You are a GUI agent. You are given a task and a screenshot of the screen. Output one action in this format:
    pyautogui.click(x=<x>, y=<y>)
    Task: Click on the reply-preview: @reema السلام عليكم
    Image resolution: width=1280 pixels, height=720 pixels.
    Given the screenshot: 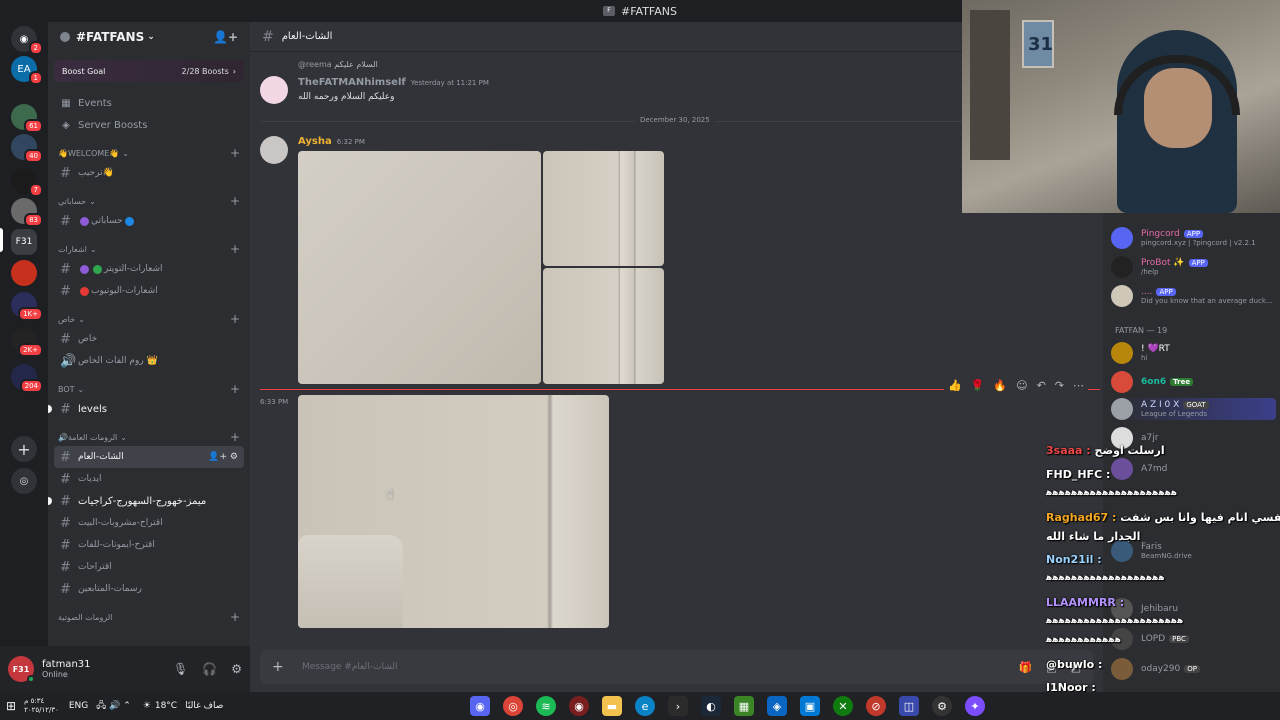 What is the action you would take?
    pyautogui.click(x=338, y=64)
    